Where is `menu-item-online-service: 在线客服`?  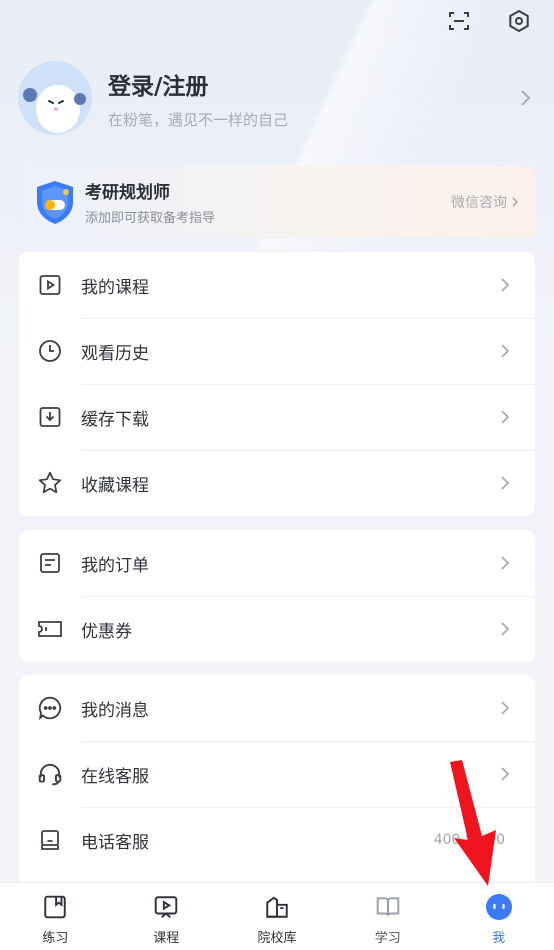 menu-item-online-service: 在线客服 is located at coordinates (277, 774).